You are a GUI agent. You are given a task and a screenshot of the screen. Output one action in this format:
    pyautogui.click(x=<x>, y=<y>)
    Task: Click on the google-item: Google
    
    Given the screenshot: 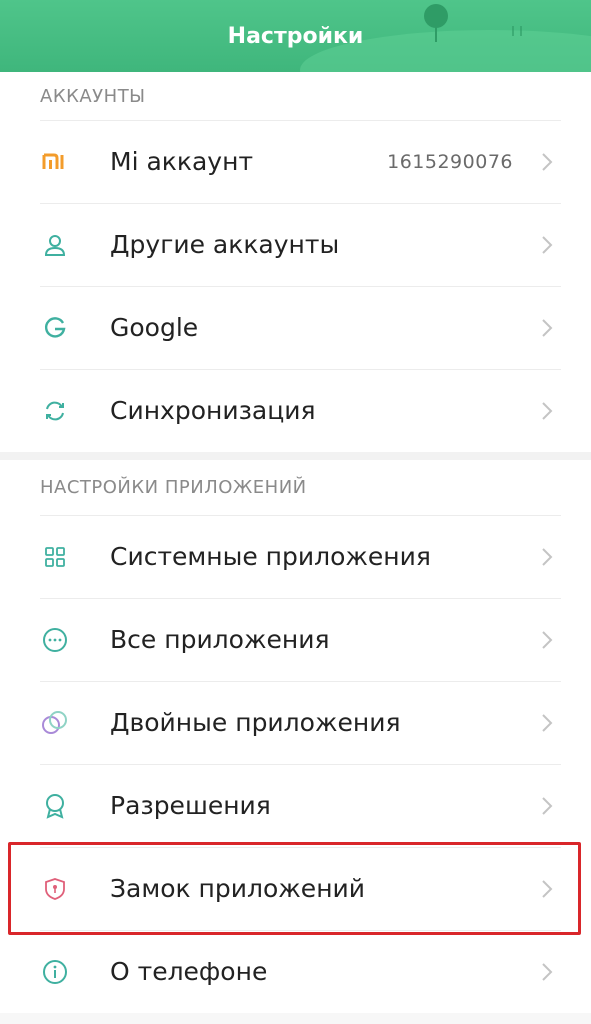 What is the action you would take?
    pyautogui.click(x=295, y=327)
    